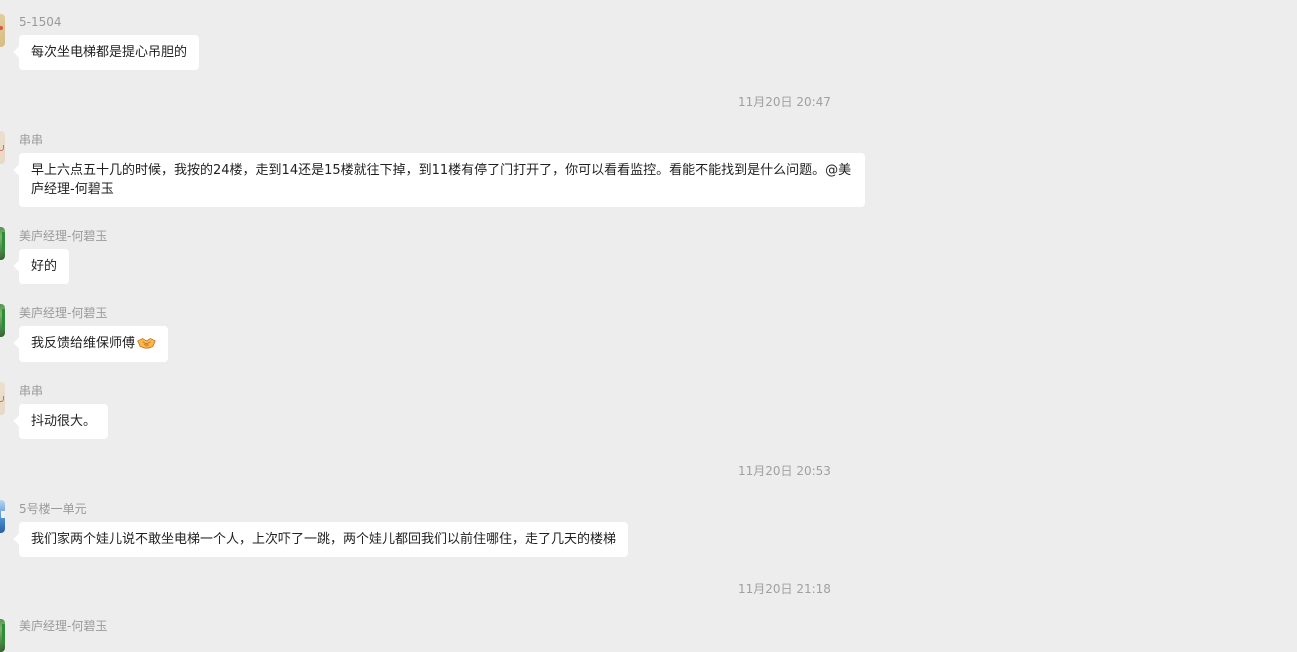  What do you see at coordinates (44, 266) in the screenshot?
I see `message-bubble: 好的` at bounding box center [44, 266].